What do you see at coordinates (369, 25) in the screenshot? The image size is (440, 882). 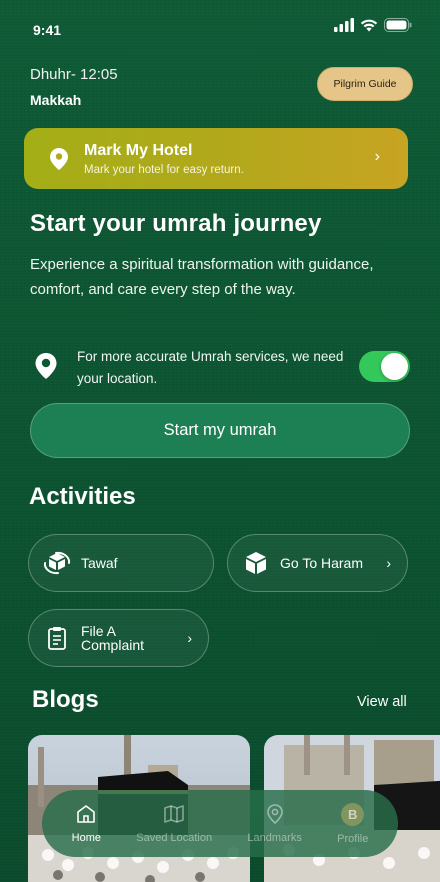 I see `wifi-icon` at bounding box center [369, 25].